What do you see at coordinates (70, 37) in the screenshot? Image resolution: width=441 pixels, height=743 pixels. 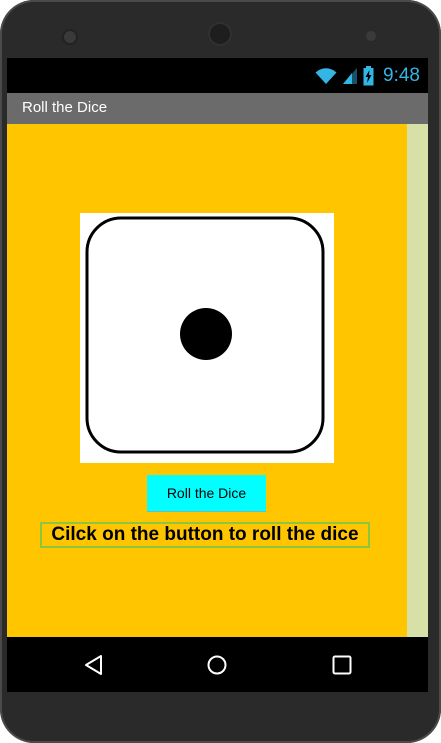 I see `front-camera` at bounding box center [70, 37].